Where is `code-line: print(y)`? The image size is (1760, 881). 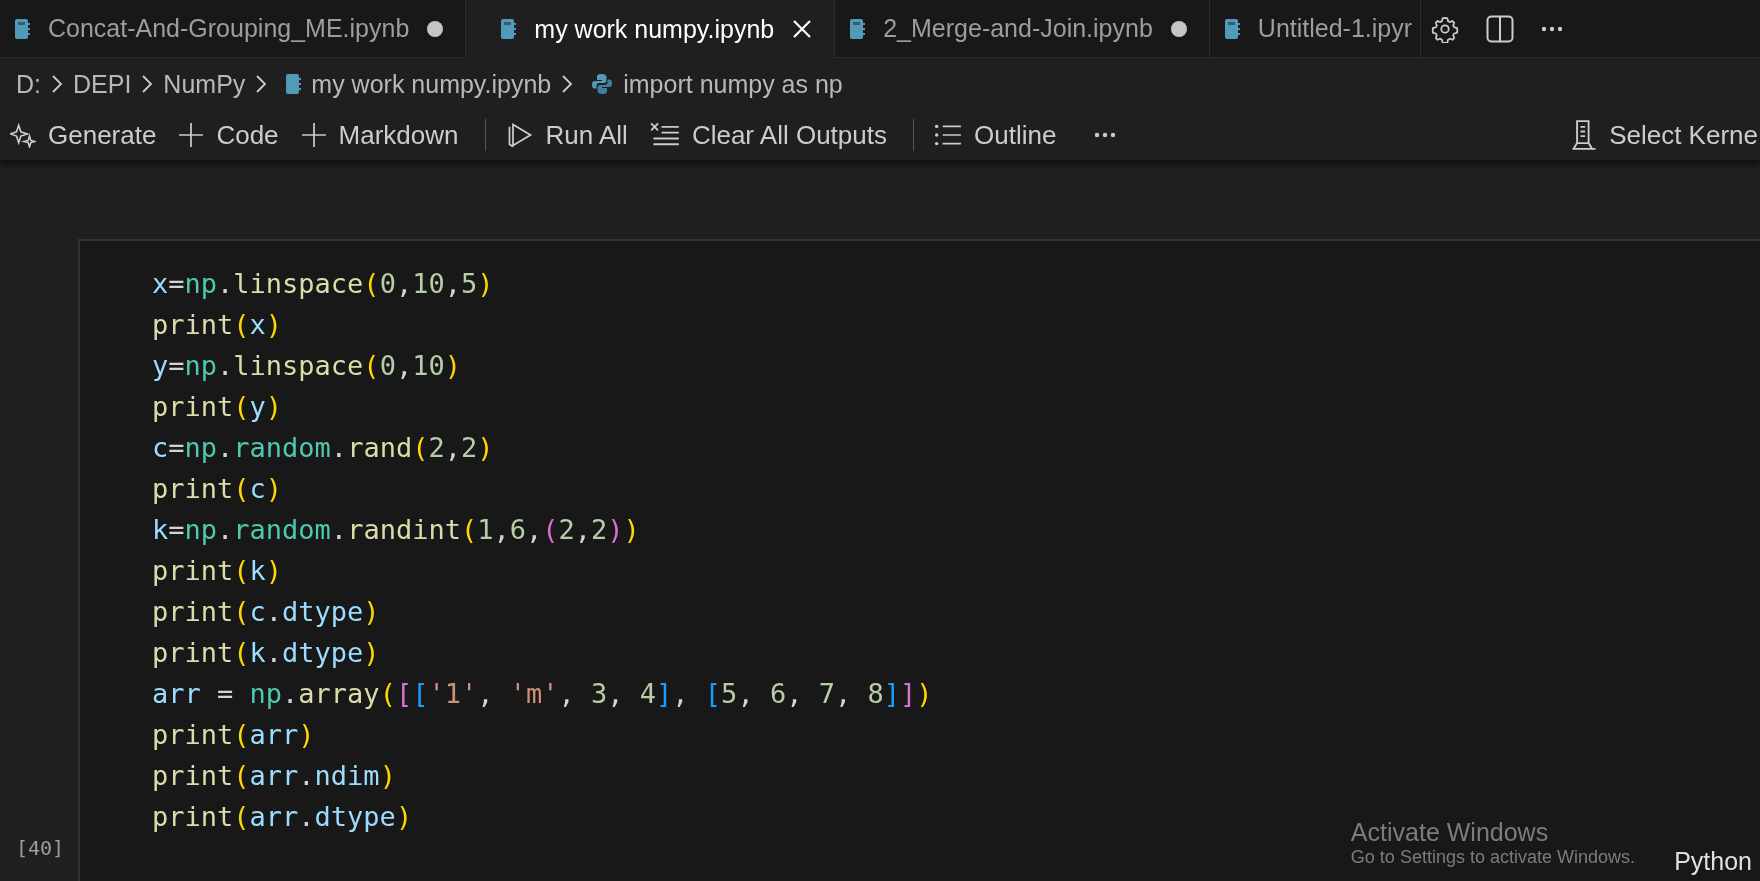
code-line: print(y) is located at coordinates (217, 407).